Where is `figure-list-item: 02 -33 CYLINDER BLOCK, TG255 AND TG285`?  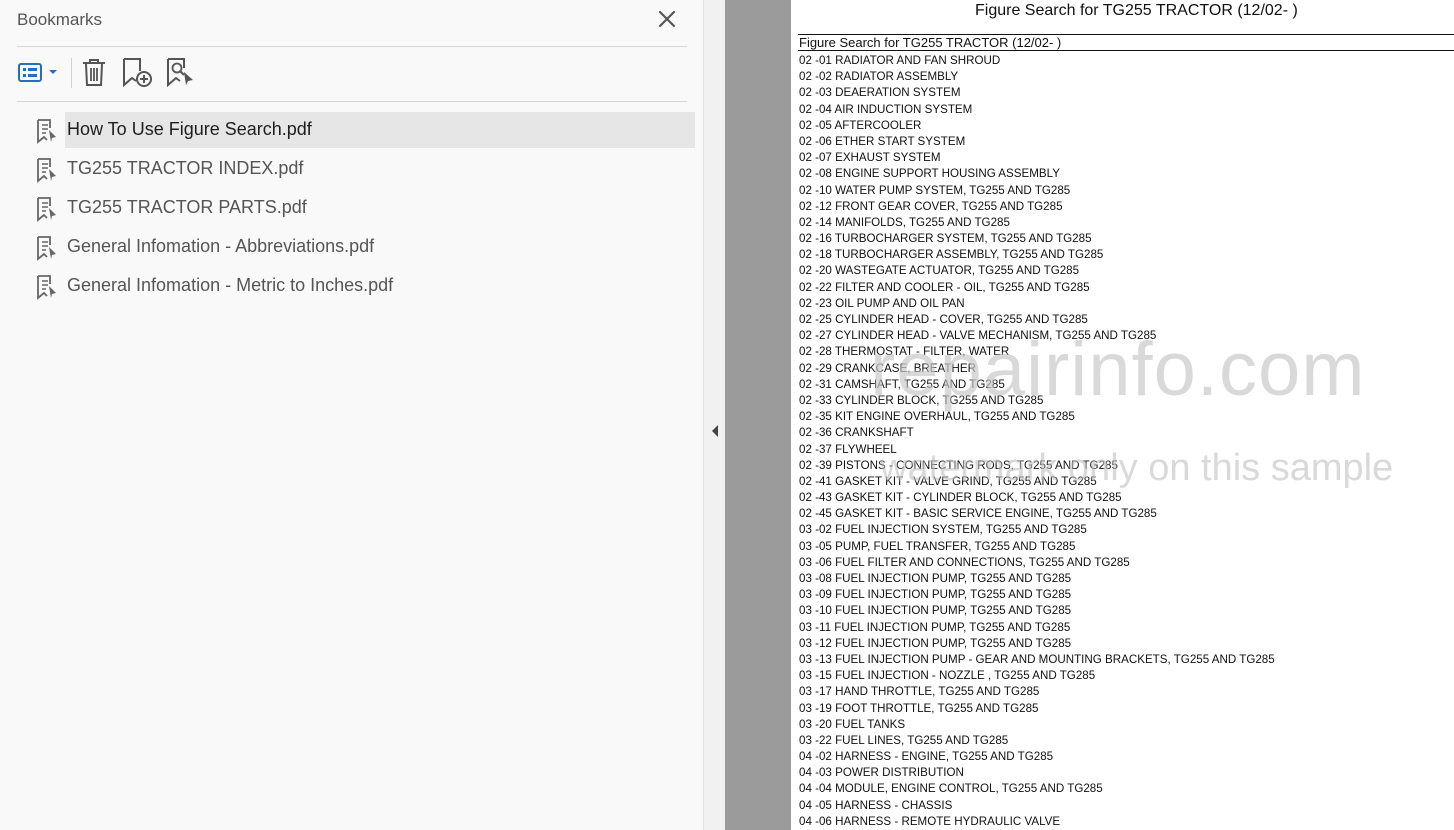
figure-list-item: 02 -33 CYLINDER BLOCK, TG255 AND TG285 is located at coordinates (1037, 401).